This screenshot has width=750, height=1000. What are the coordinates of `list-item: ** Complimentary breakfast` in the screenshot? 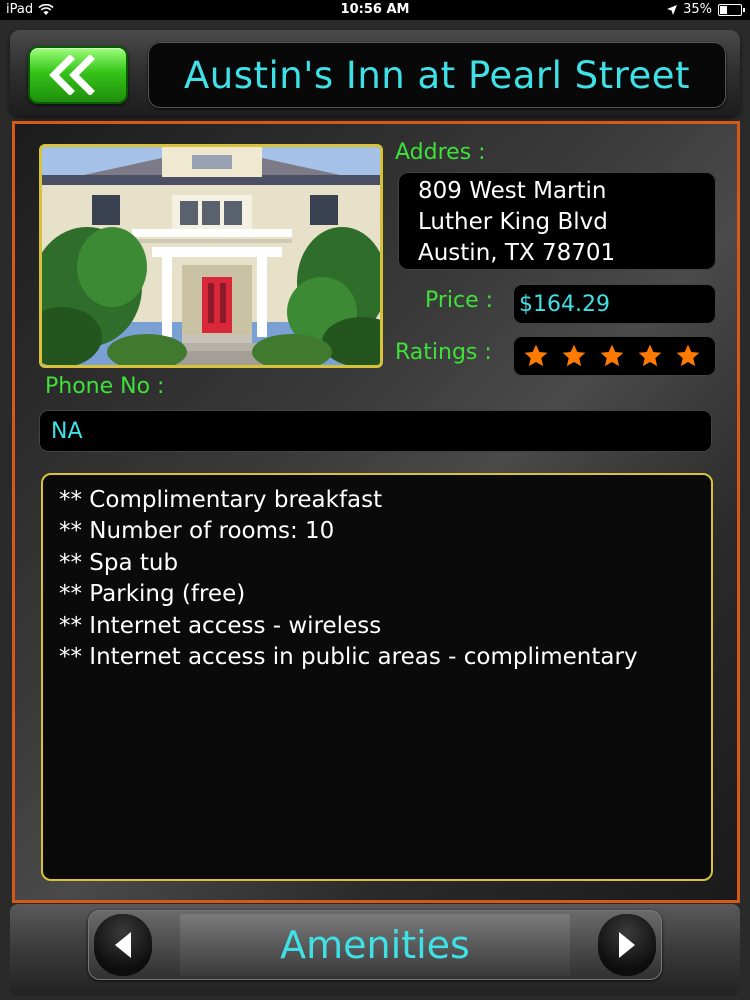 It's located at (221, 500).